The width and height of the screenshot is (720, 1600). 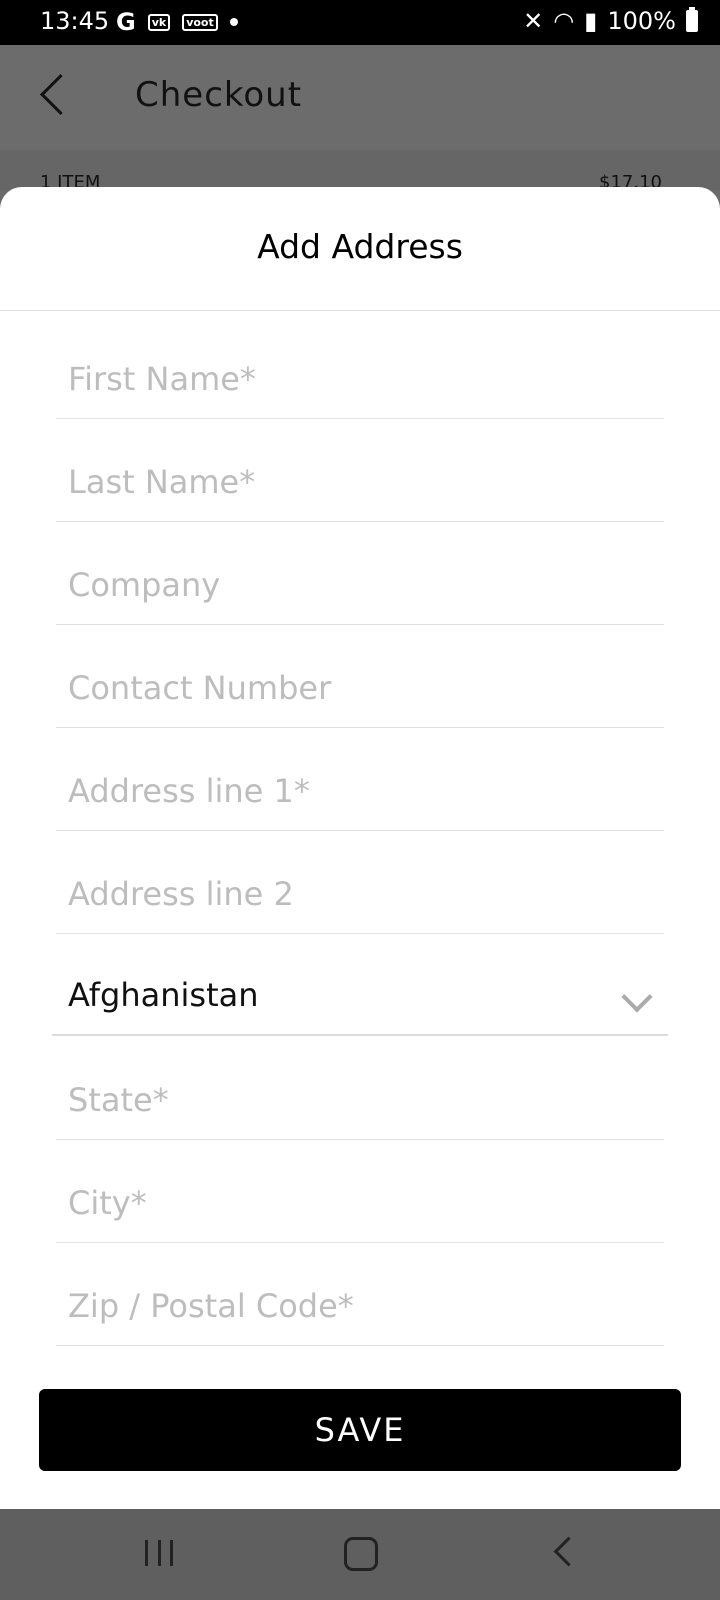 What do you see at coordinates (360, 1203) in the screenshot?
I see `city-input` at bounding box center [360, 1203].